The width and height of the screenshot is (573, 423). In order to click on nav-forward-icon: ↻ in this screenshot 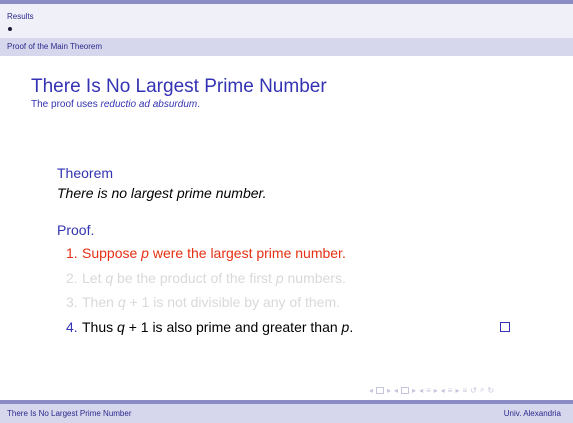, I will do `click(490, 390)`.